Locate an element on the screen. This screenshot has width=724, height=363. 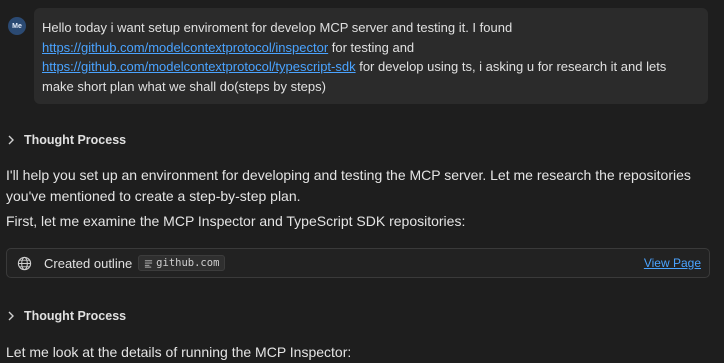
view-page-link: View Page is located at coordinates (672, 263).